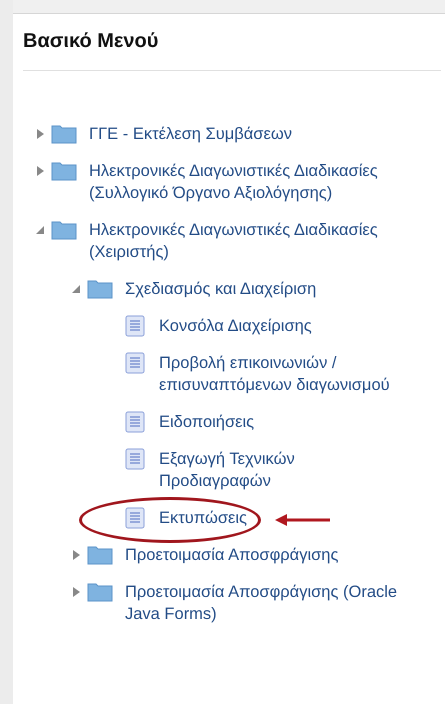 This screenshot has height=704, width=445. I want to click on panel-title: Βασικό Μενού, so click(91, 41).